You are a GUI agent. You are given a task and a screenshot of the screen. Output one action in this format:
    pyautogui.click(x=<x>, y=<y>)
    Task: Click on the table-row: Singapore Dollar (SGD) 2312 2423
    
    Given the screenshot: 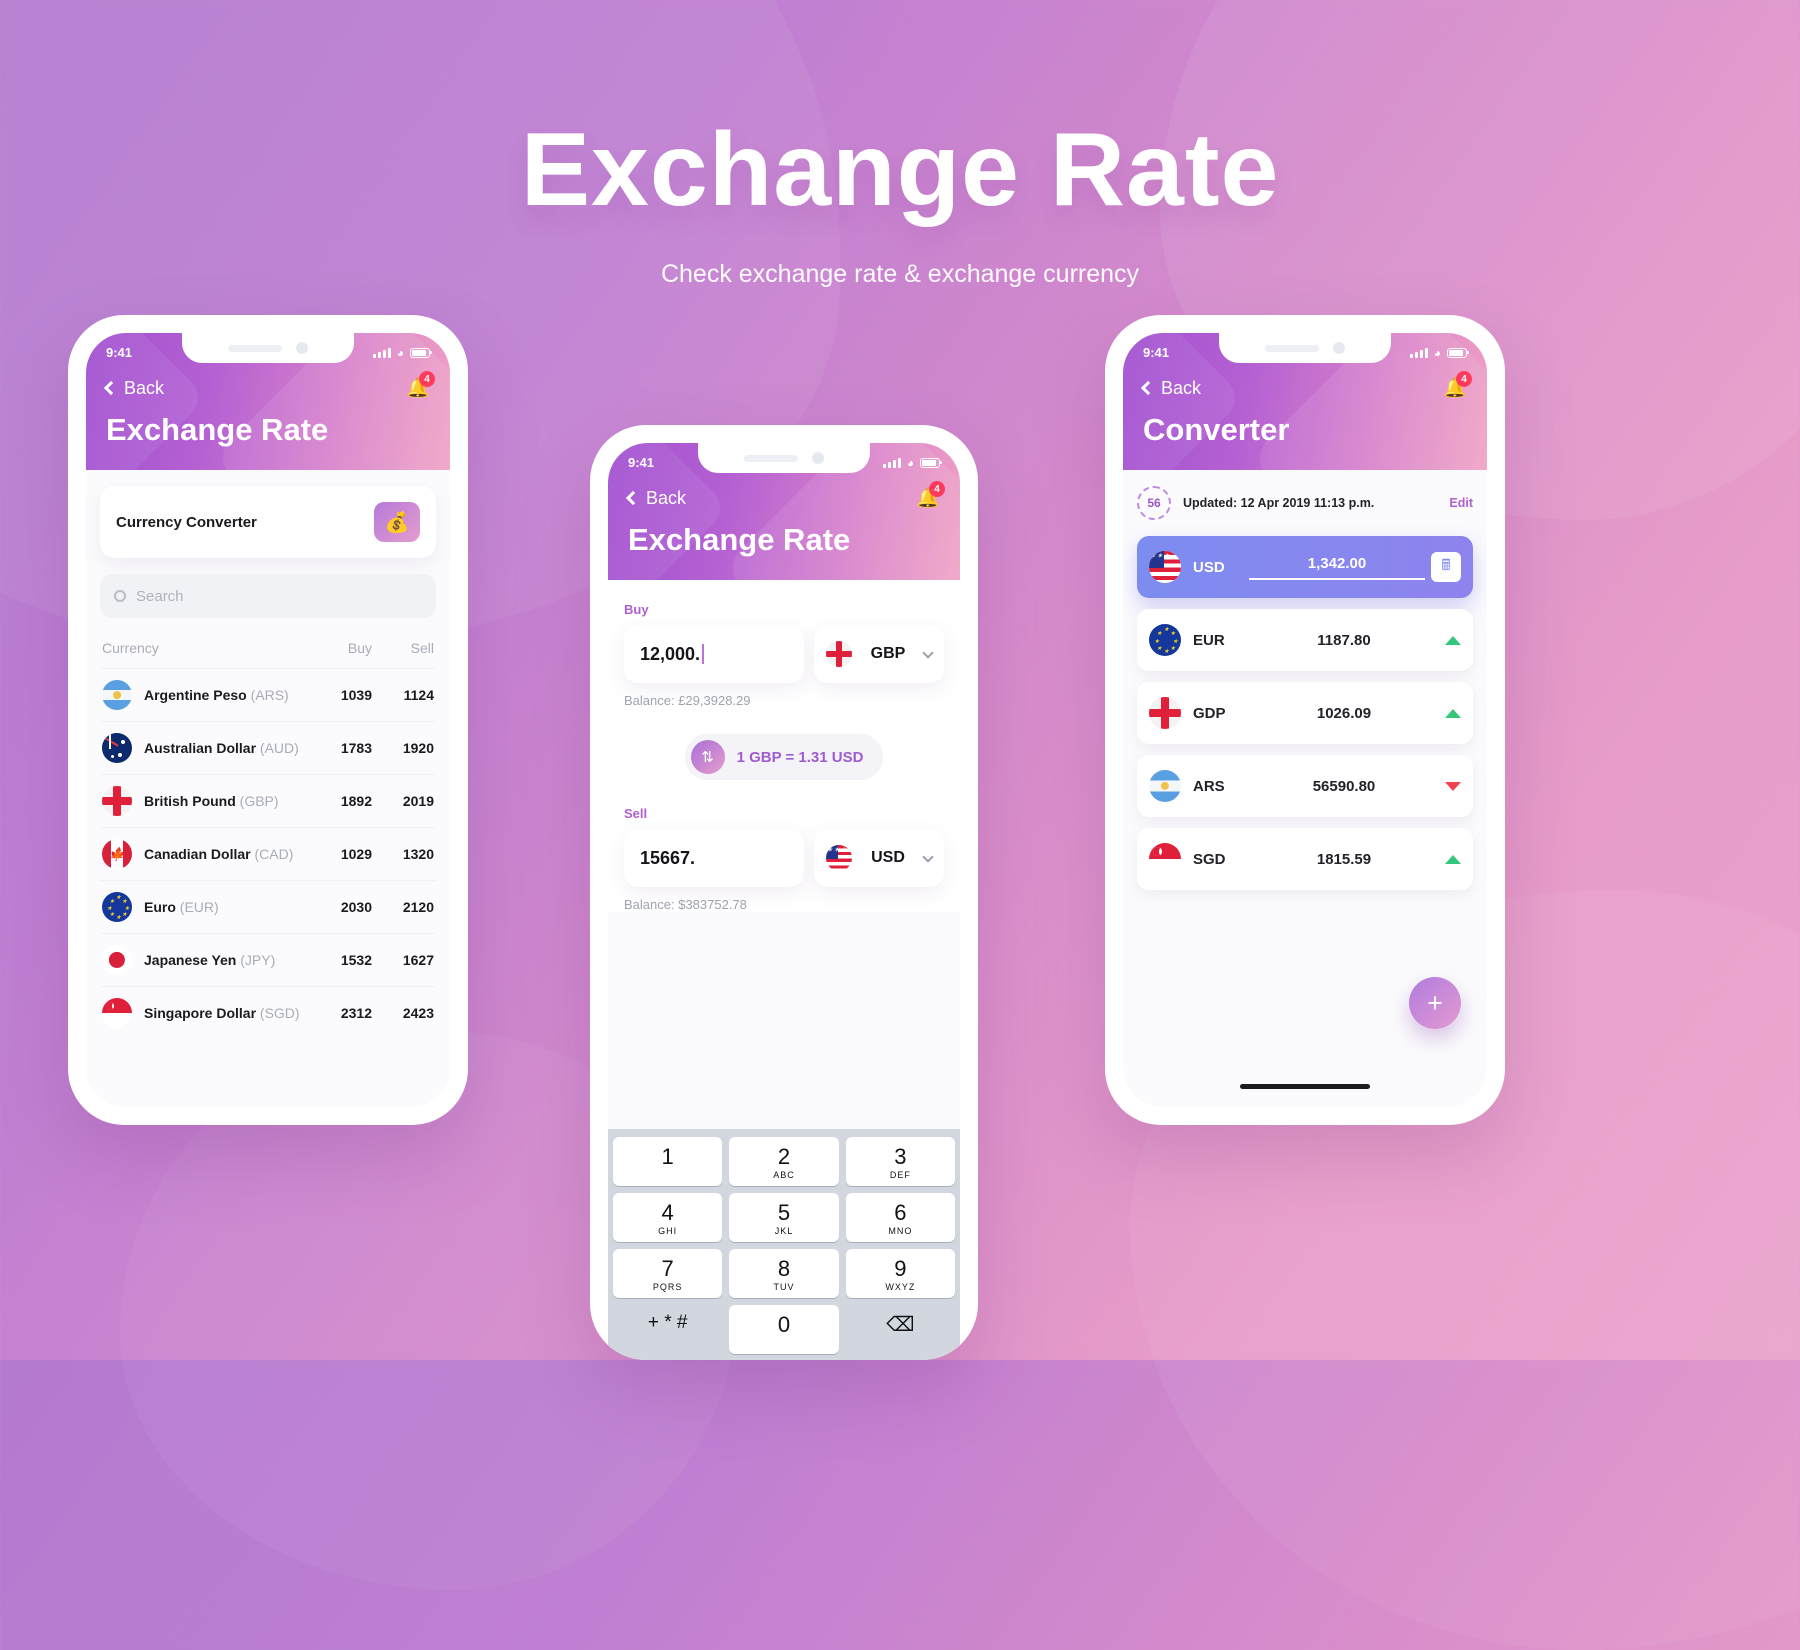 What is the action you would take?
    pyautogui.click(x=268, y=1012)
    